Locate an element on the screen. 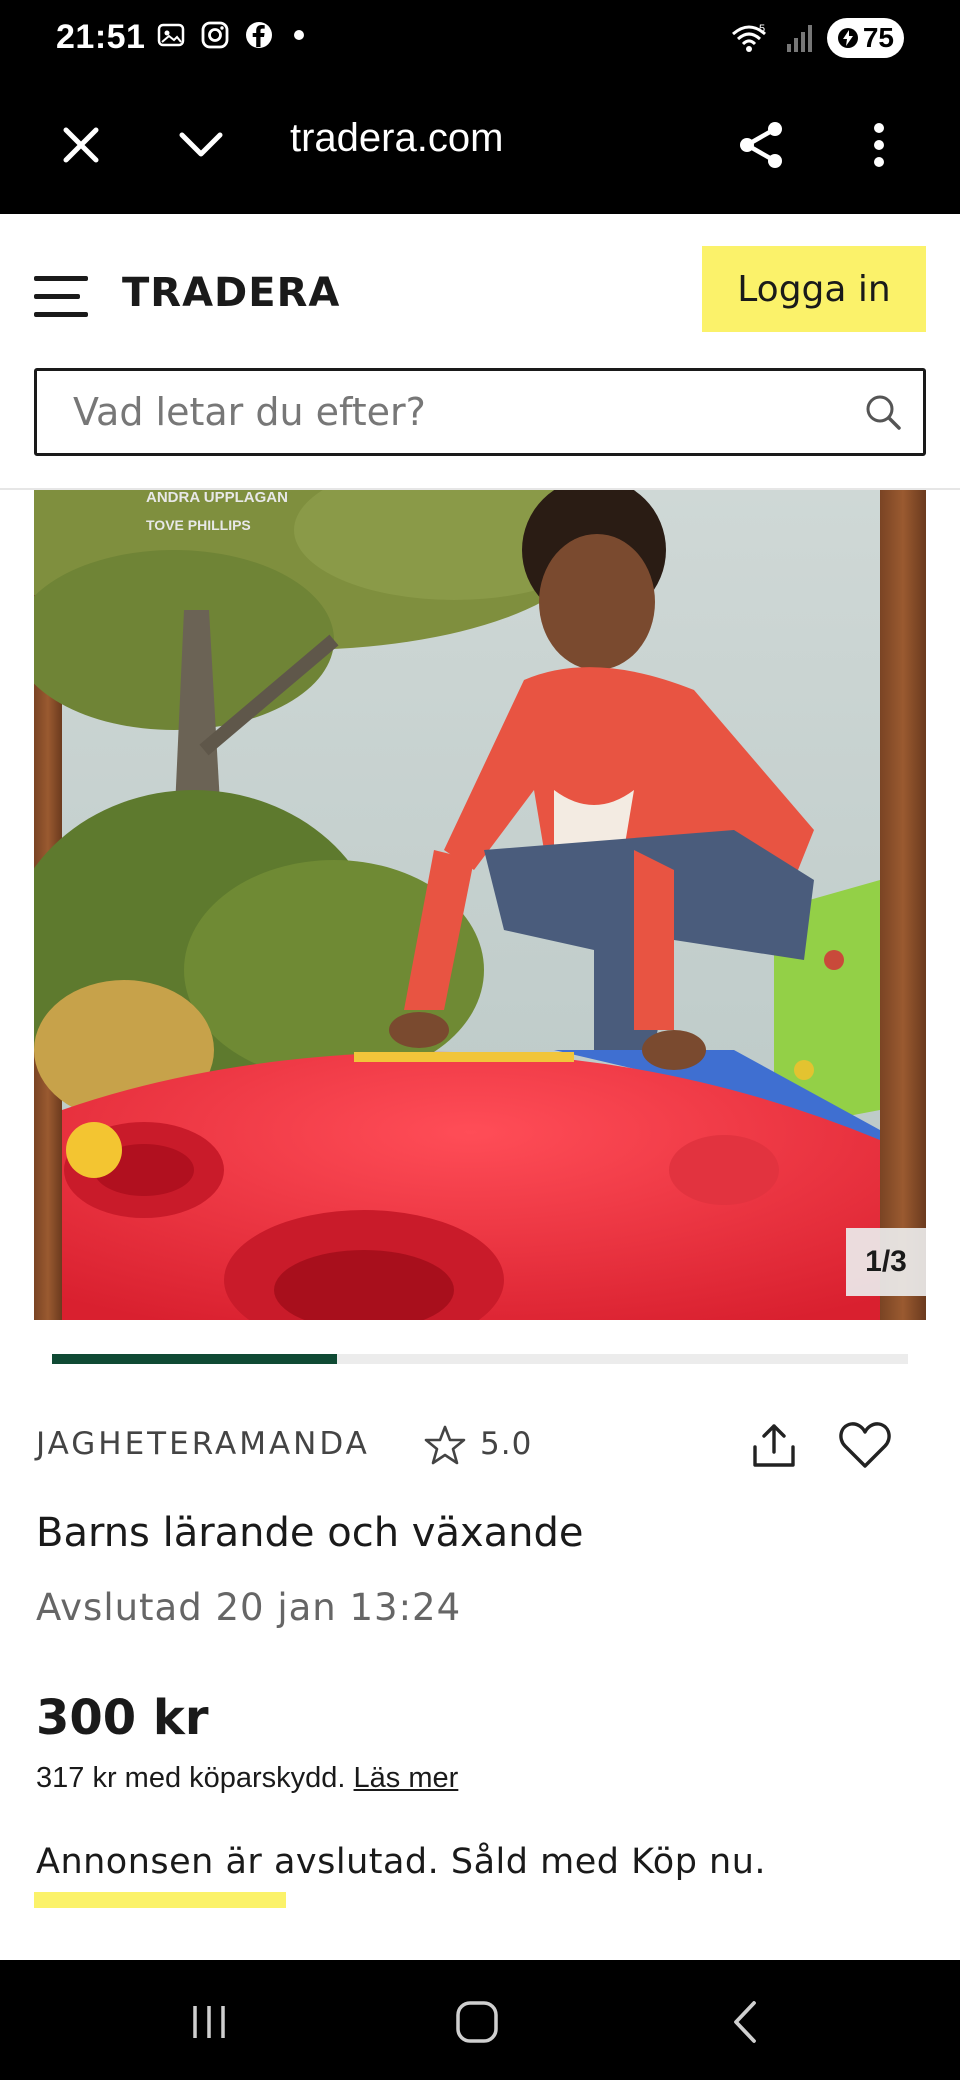 The width and height of the screenshot is (960, 2080). battery-indicator: 75 is located at coordinates (865, 38).